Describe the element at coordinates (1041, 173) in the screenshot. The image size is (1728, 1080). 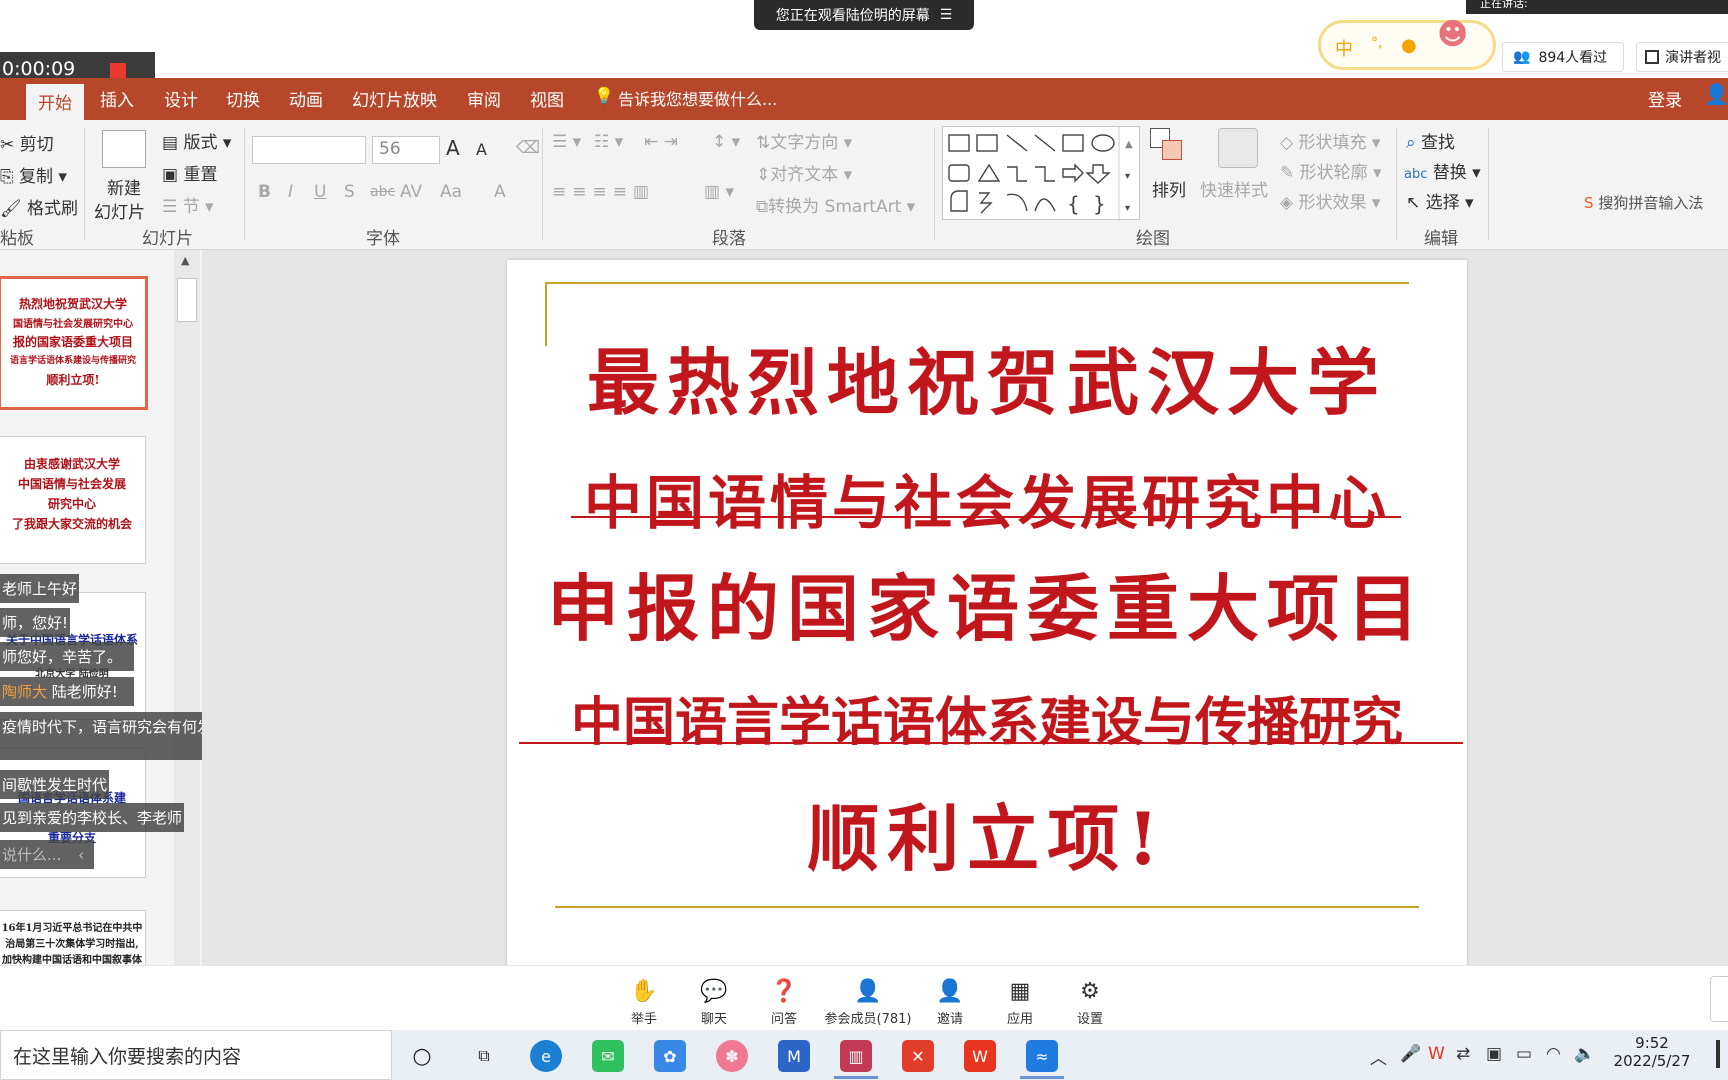
I see `shapes-gallery: {} ▲ ▾ ▾` at that location.